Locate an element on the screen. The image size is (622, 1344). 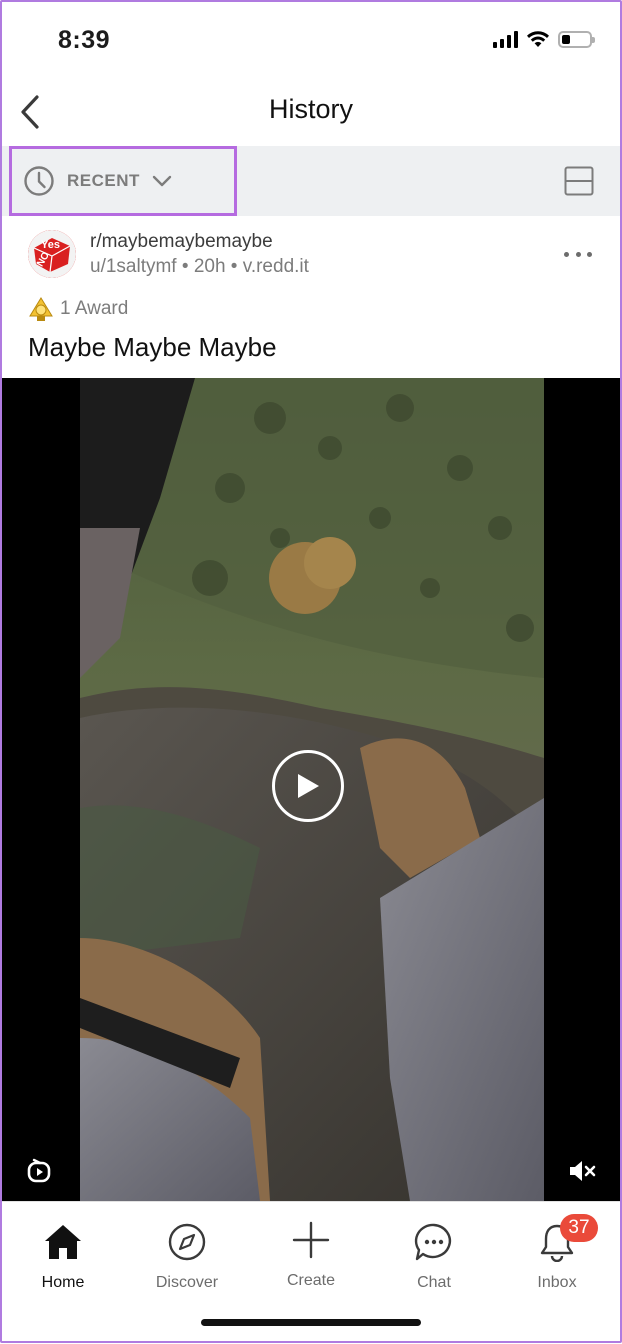
status-time: 8:39 is located at coordinates (84, 40).